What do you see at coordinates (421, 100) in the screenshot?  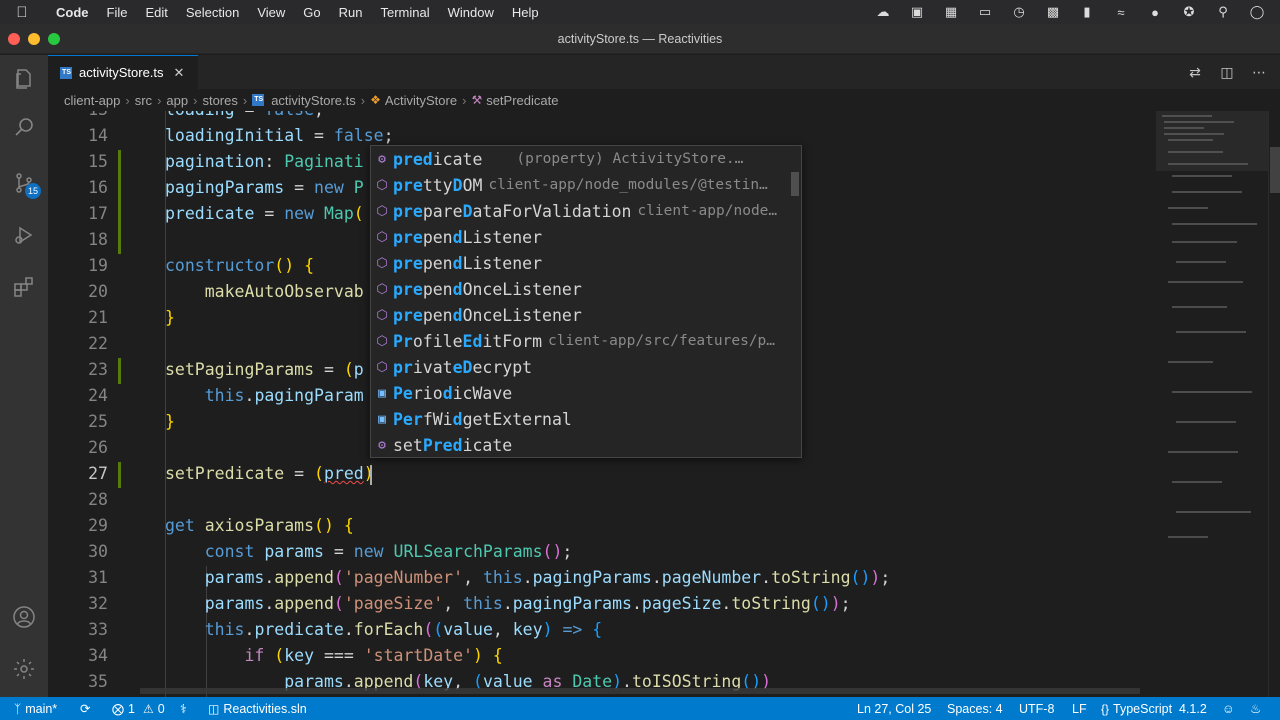 I see `breadcrumb-item: ActivityStore` at bounding box center [421, 100].